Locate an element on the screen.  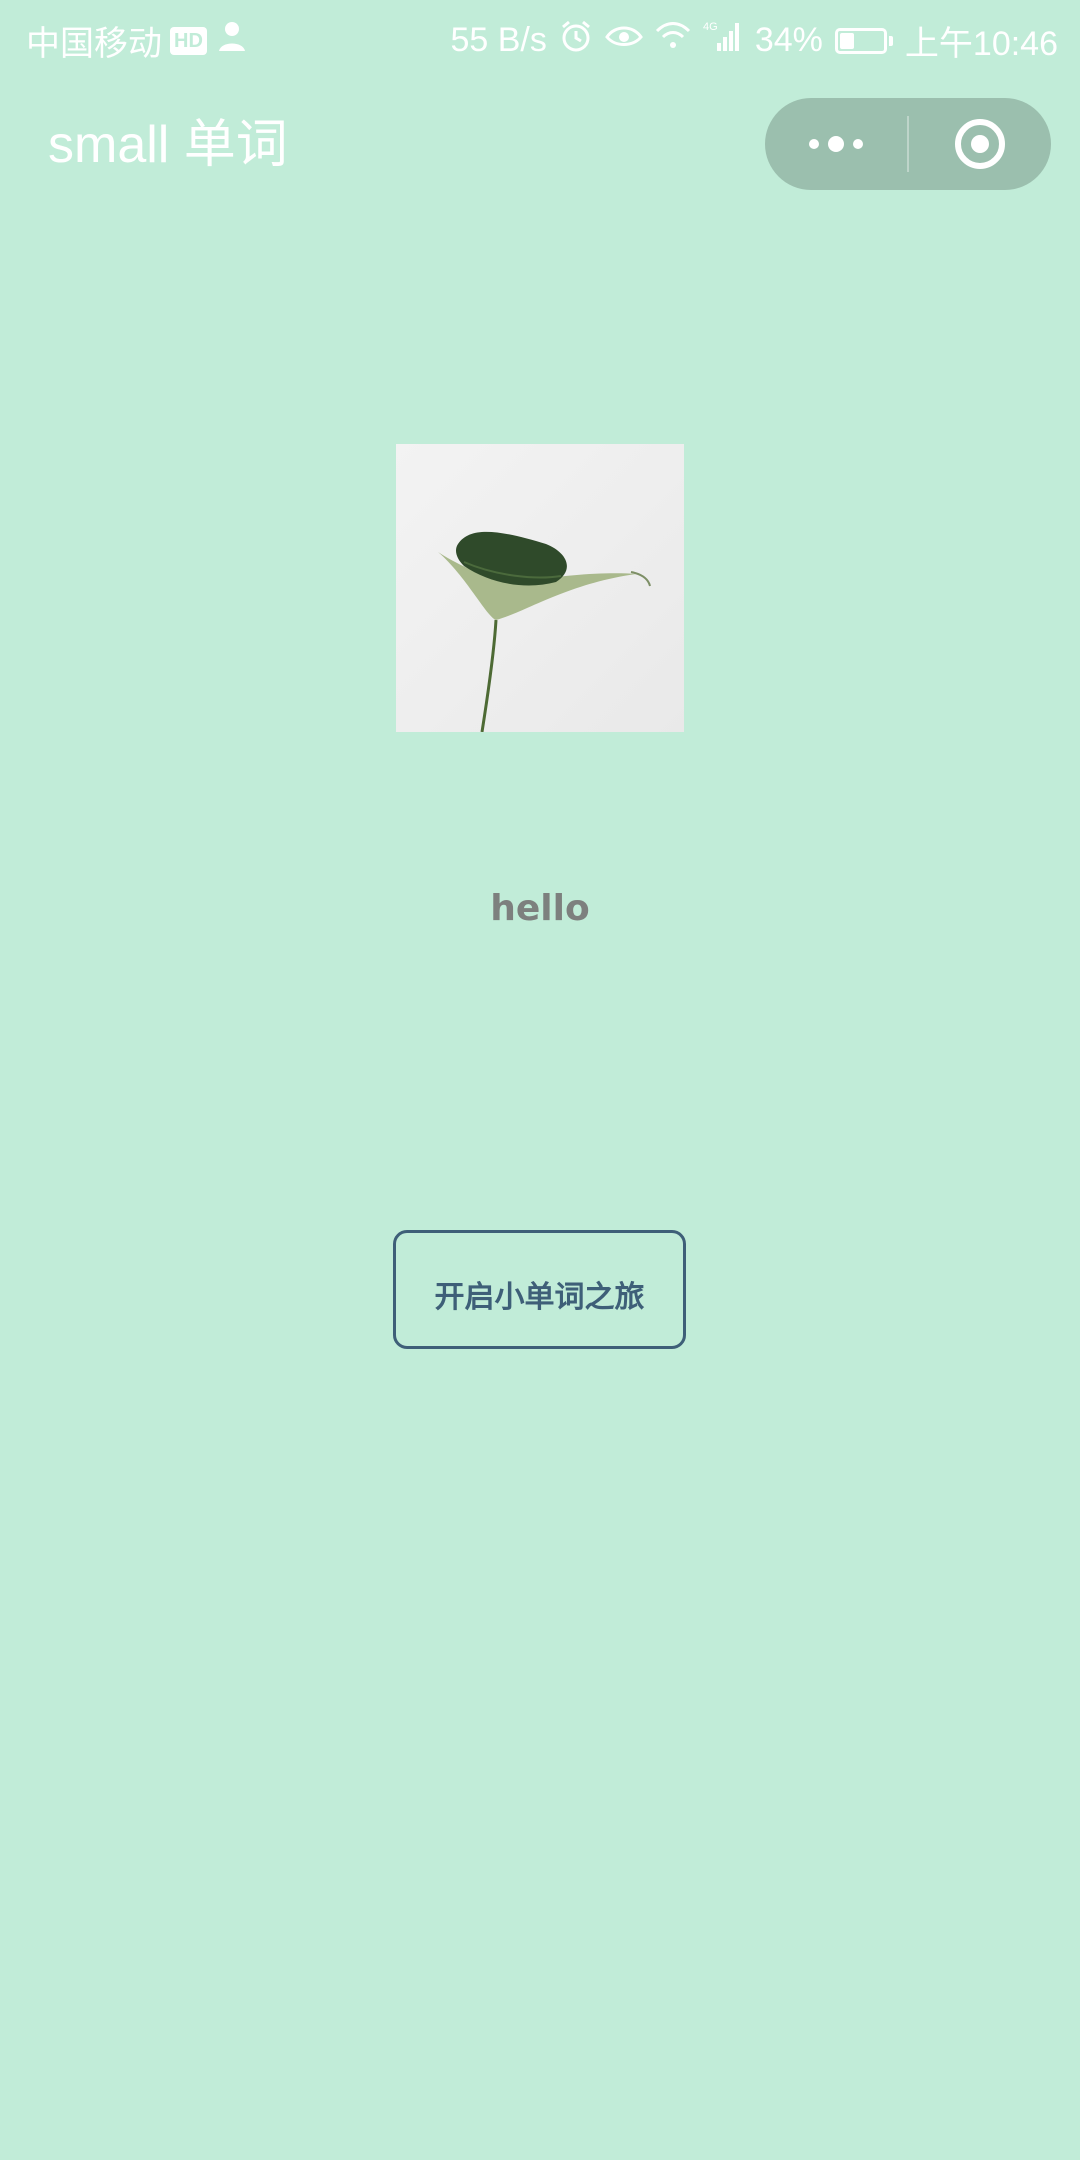
signal-icon: 4G is located at coordinates (723, 40).